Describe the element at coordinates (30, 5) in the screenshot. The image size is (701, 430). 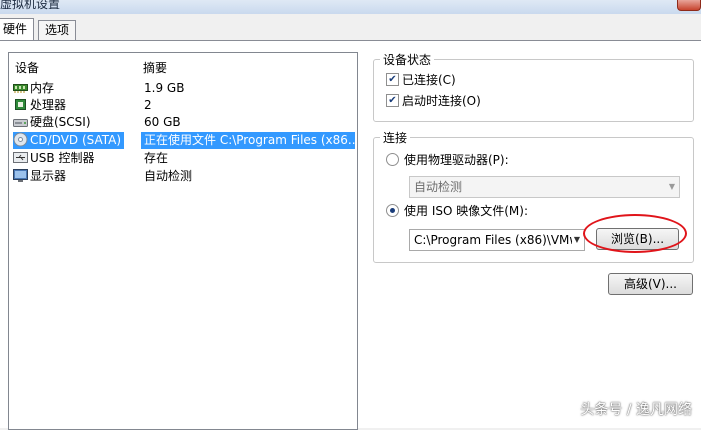
I see `window-title: 虚拟机设置` at that location.